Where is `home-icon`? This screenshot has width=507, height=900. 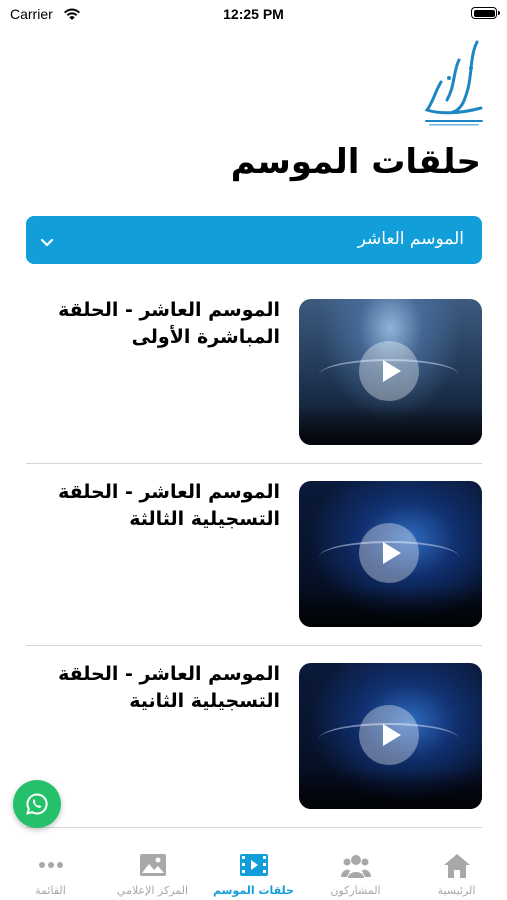
home-icon is located at coordinates (457, 868).